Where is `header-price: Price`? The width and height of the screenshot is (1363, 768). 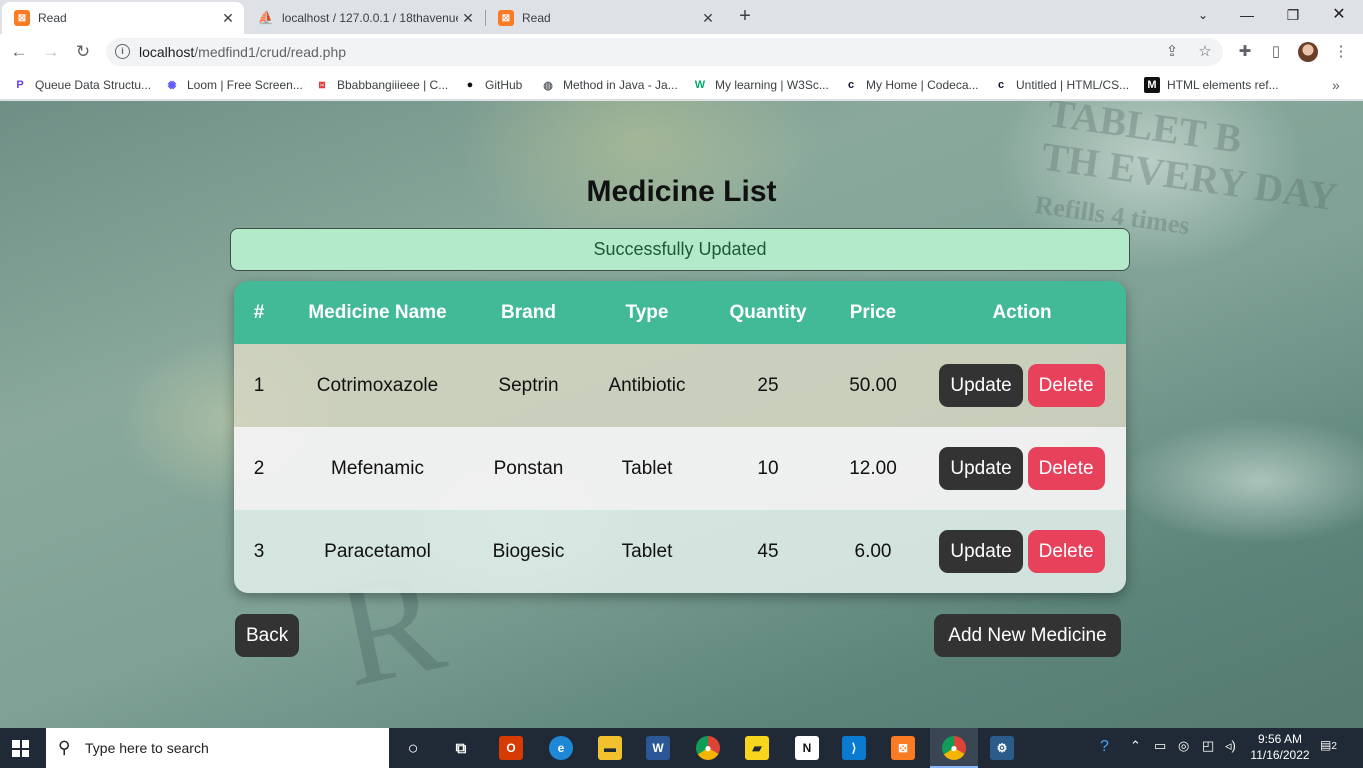 header-price: Price is located at coordinates (873, 312).